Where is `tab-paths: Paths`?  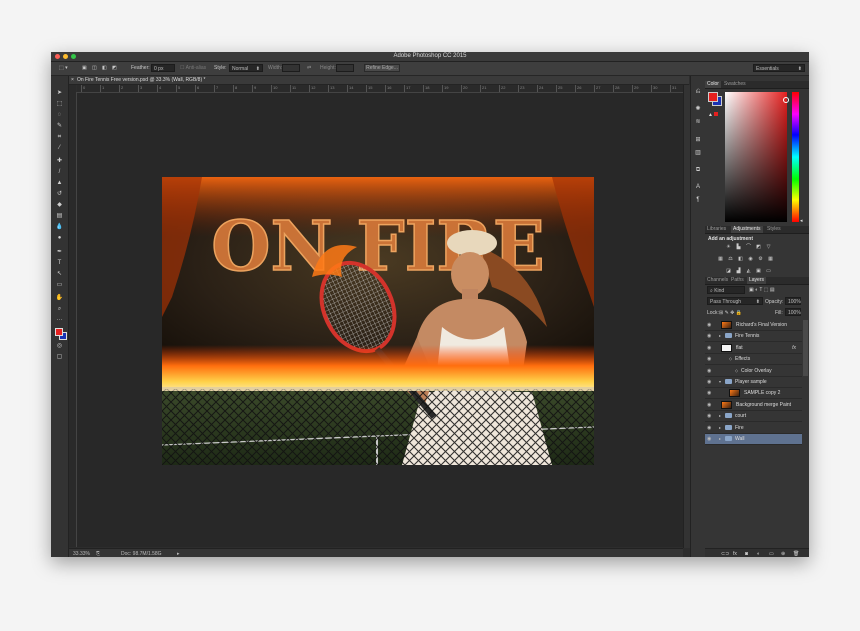 tab-paths: Paths is located at coordinates (737, 280).